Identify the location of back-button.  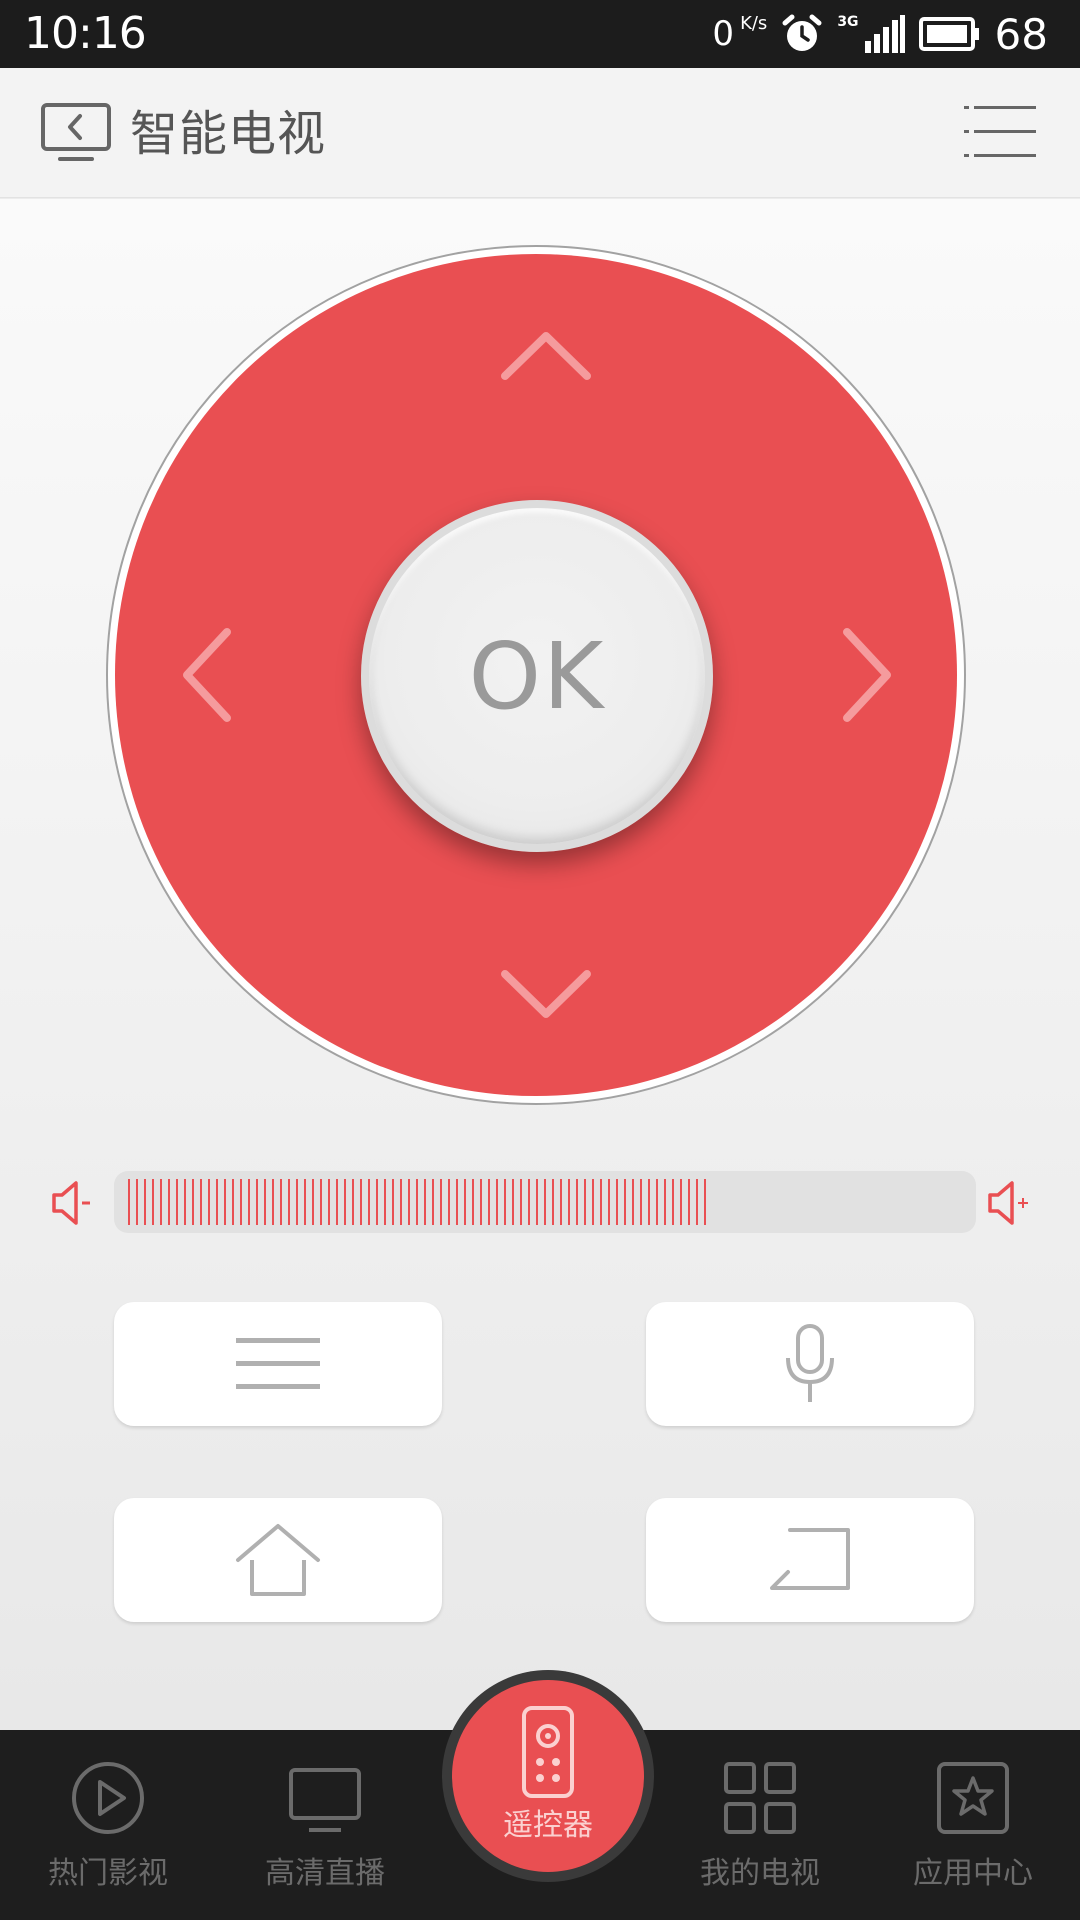
(810, 1560).